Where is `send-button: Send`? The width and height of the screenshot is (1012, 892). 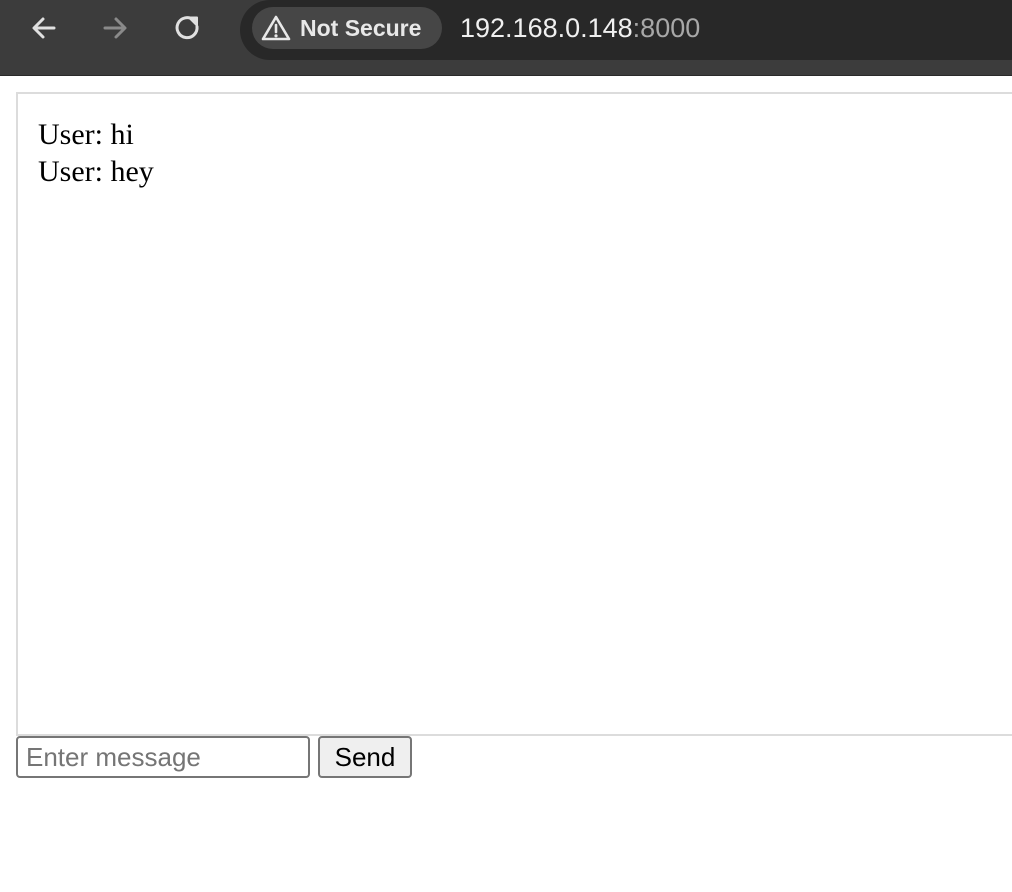
send-button: Send is located at coordinates (365, 757).